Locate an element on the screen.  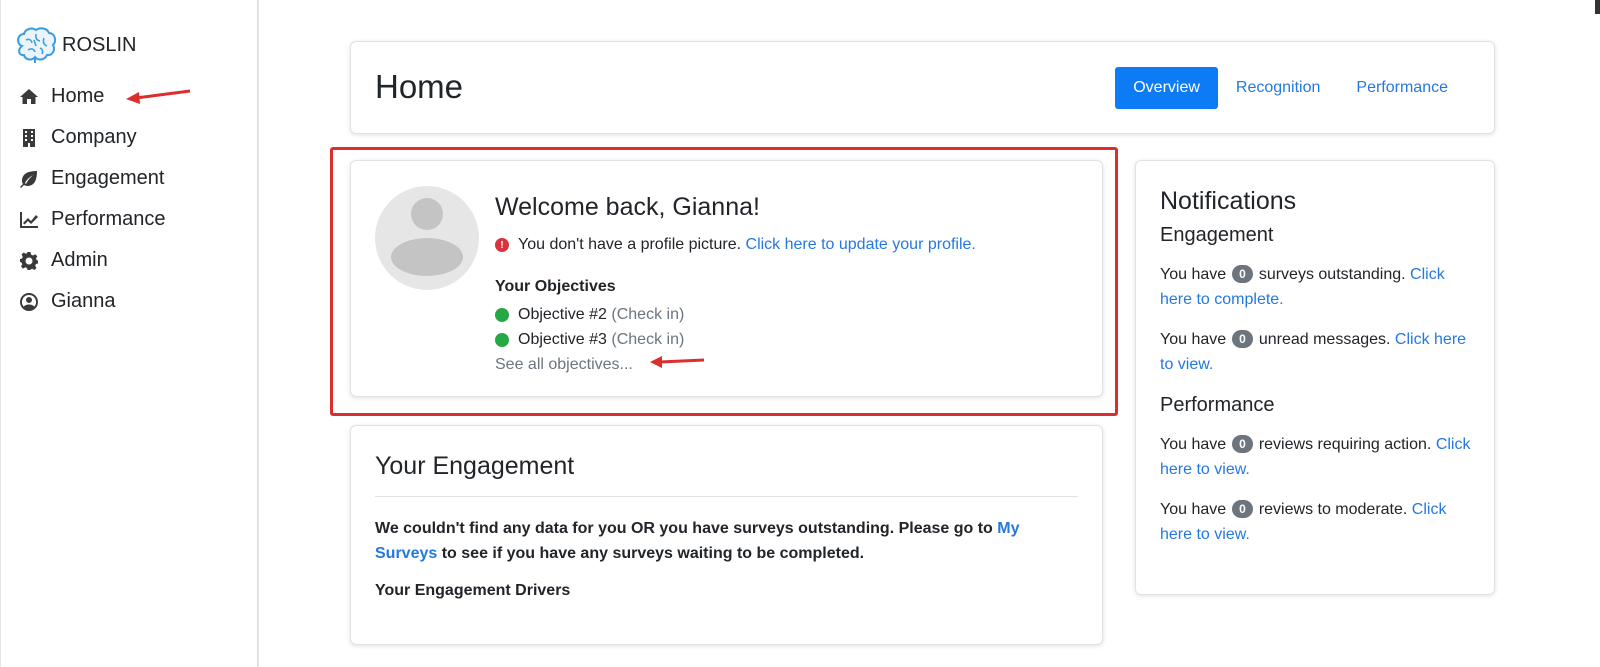
user-circle-icon is located at coordinates (29, 302).